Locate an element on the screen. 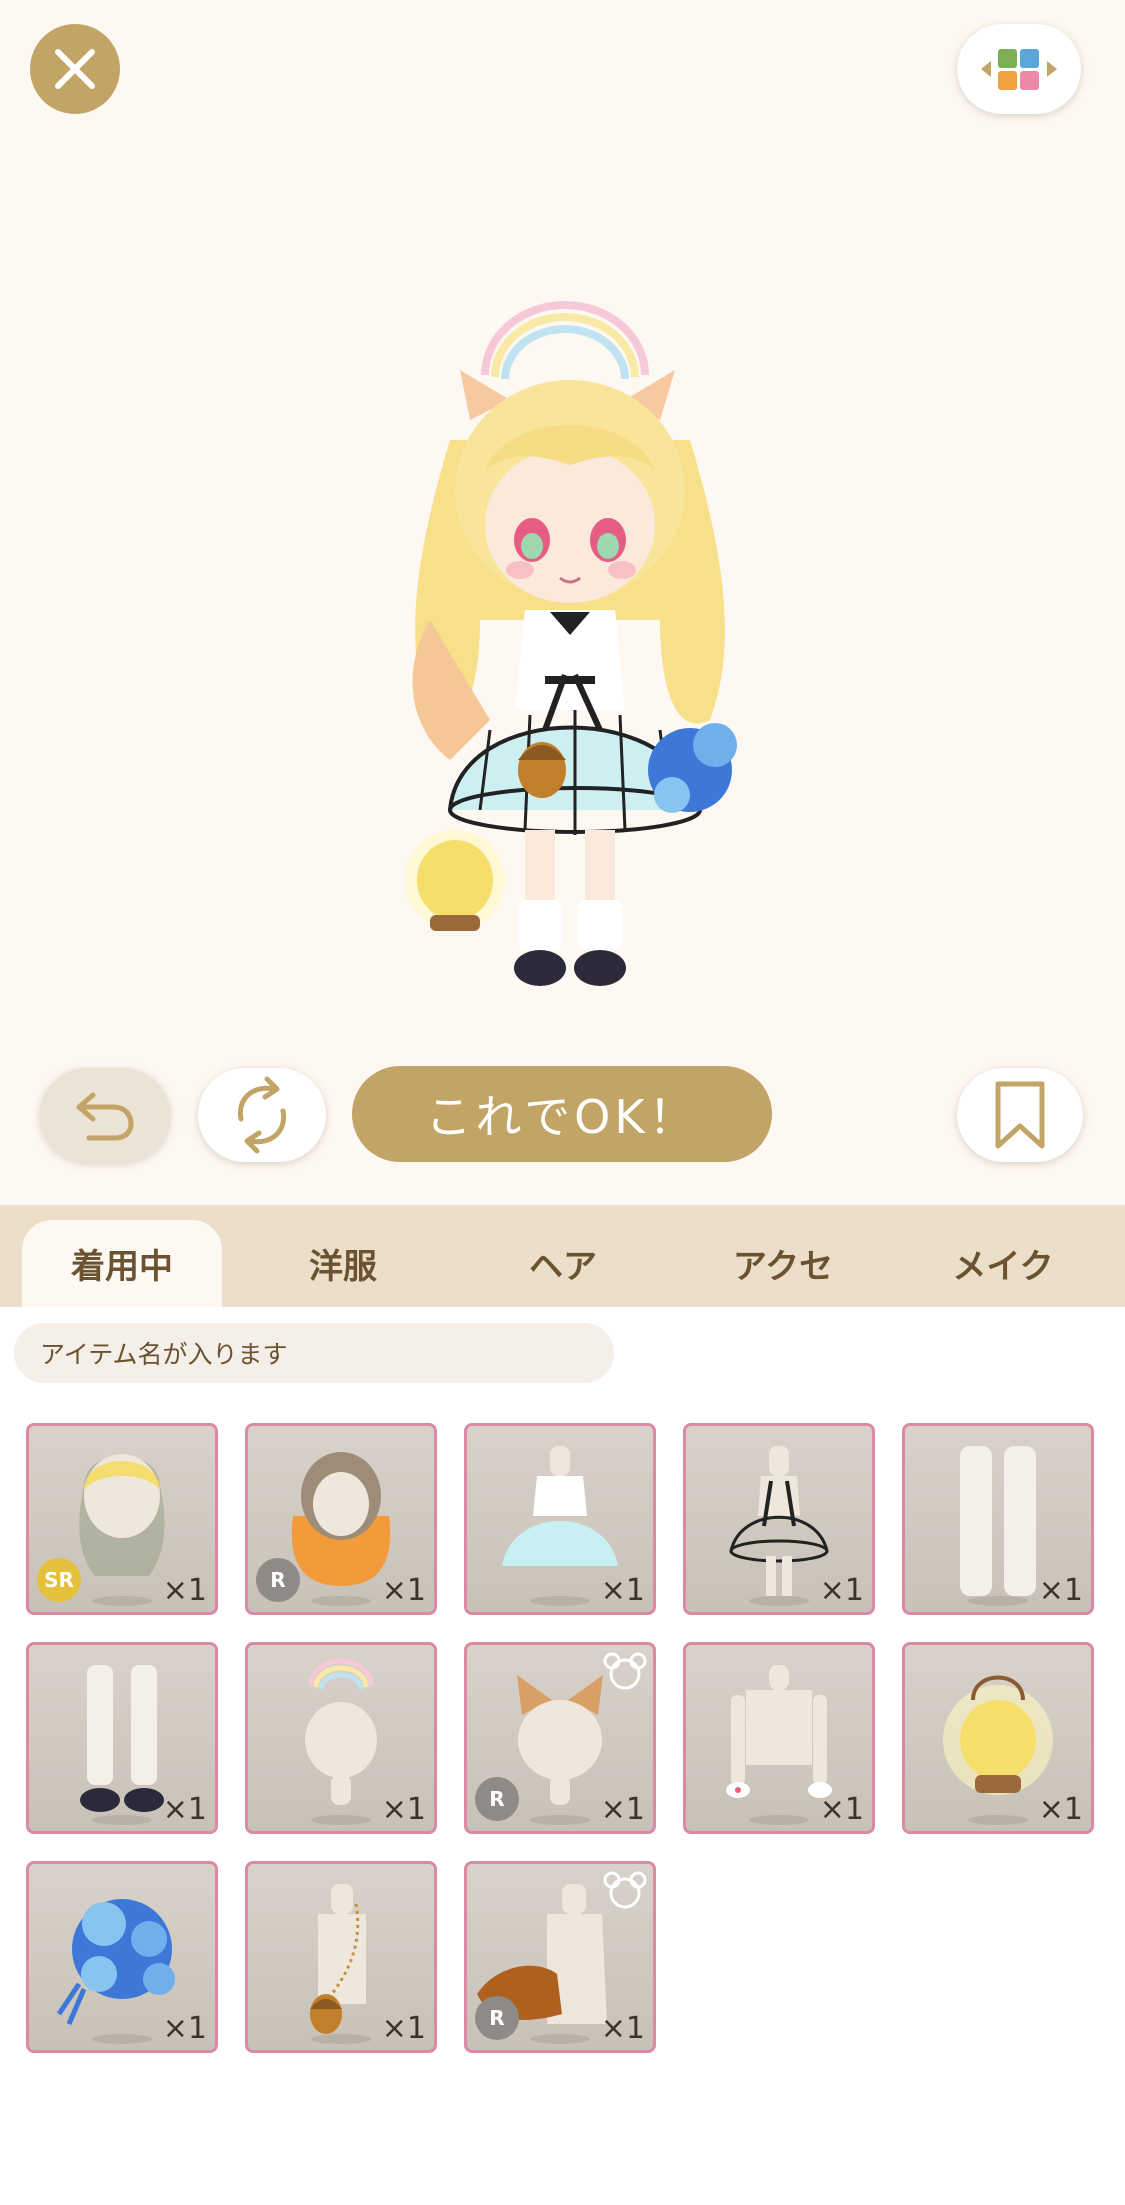  item-name-field: アイテム名が入ります is located at coordinates (314, 1353).